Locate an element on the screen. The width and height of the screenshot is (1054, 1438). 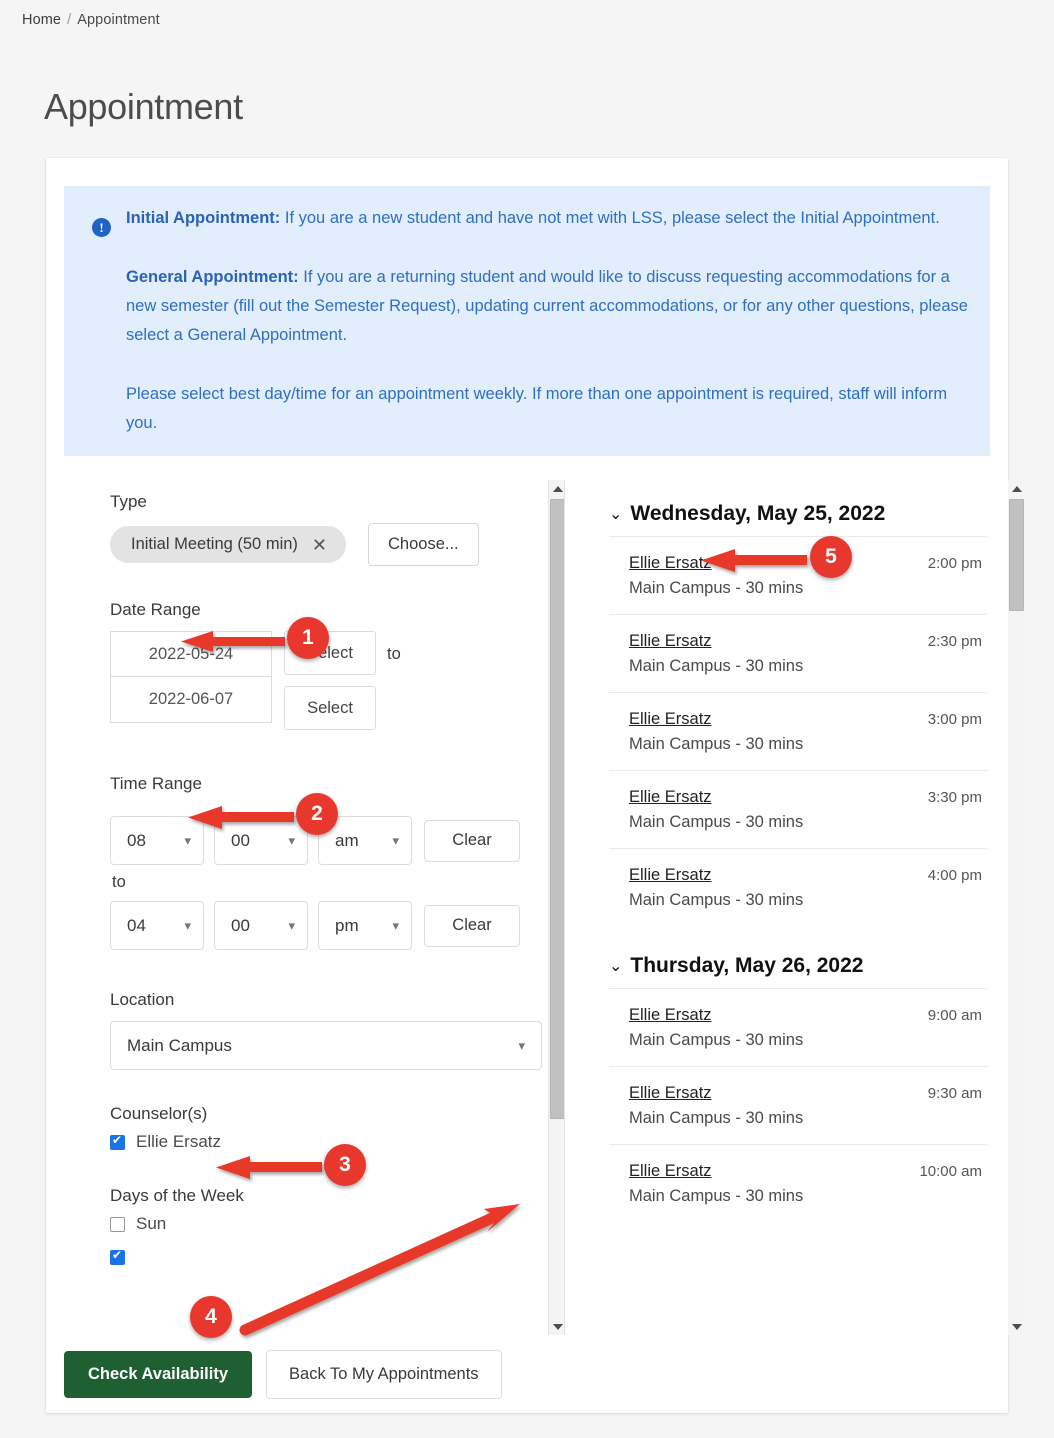
breadcrumb-current: Appointment is located at coordinates (118, 20).